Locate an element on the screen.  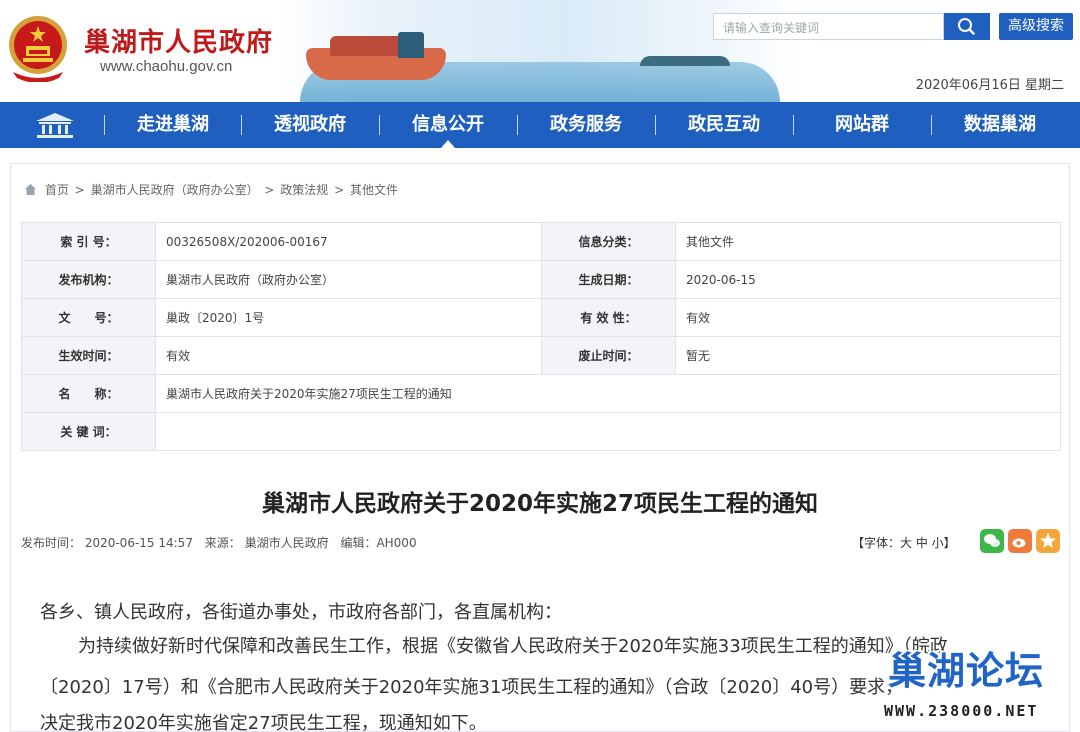
abolish-value: 暂无 is located at coordinates (868, 355).